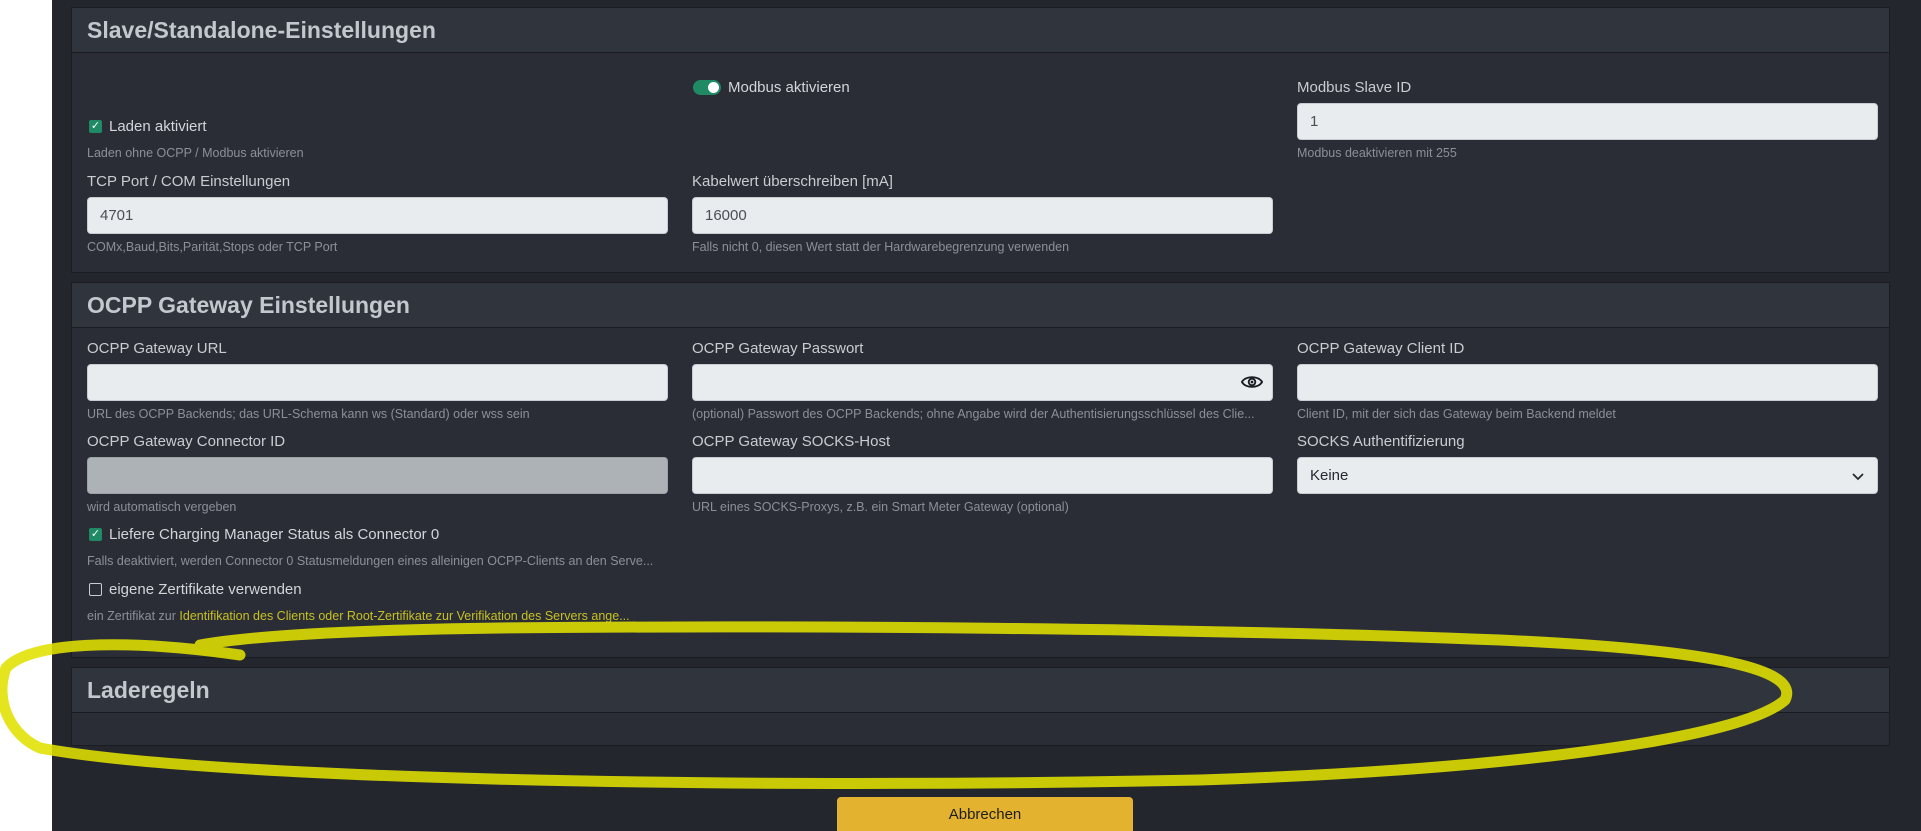 This screenshot has width=1921, height=831. What do you see at coordinates (1381, 441) in the screenshot?
I see `socks-auth-label: SOCKS Authentifizierung` at bounding box center [1381, 441].